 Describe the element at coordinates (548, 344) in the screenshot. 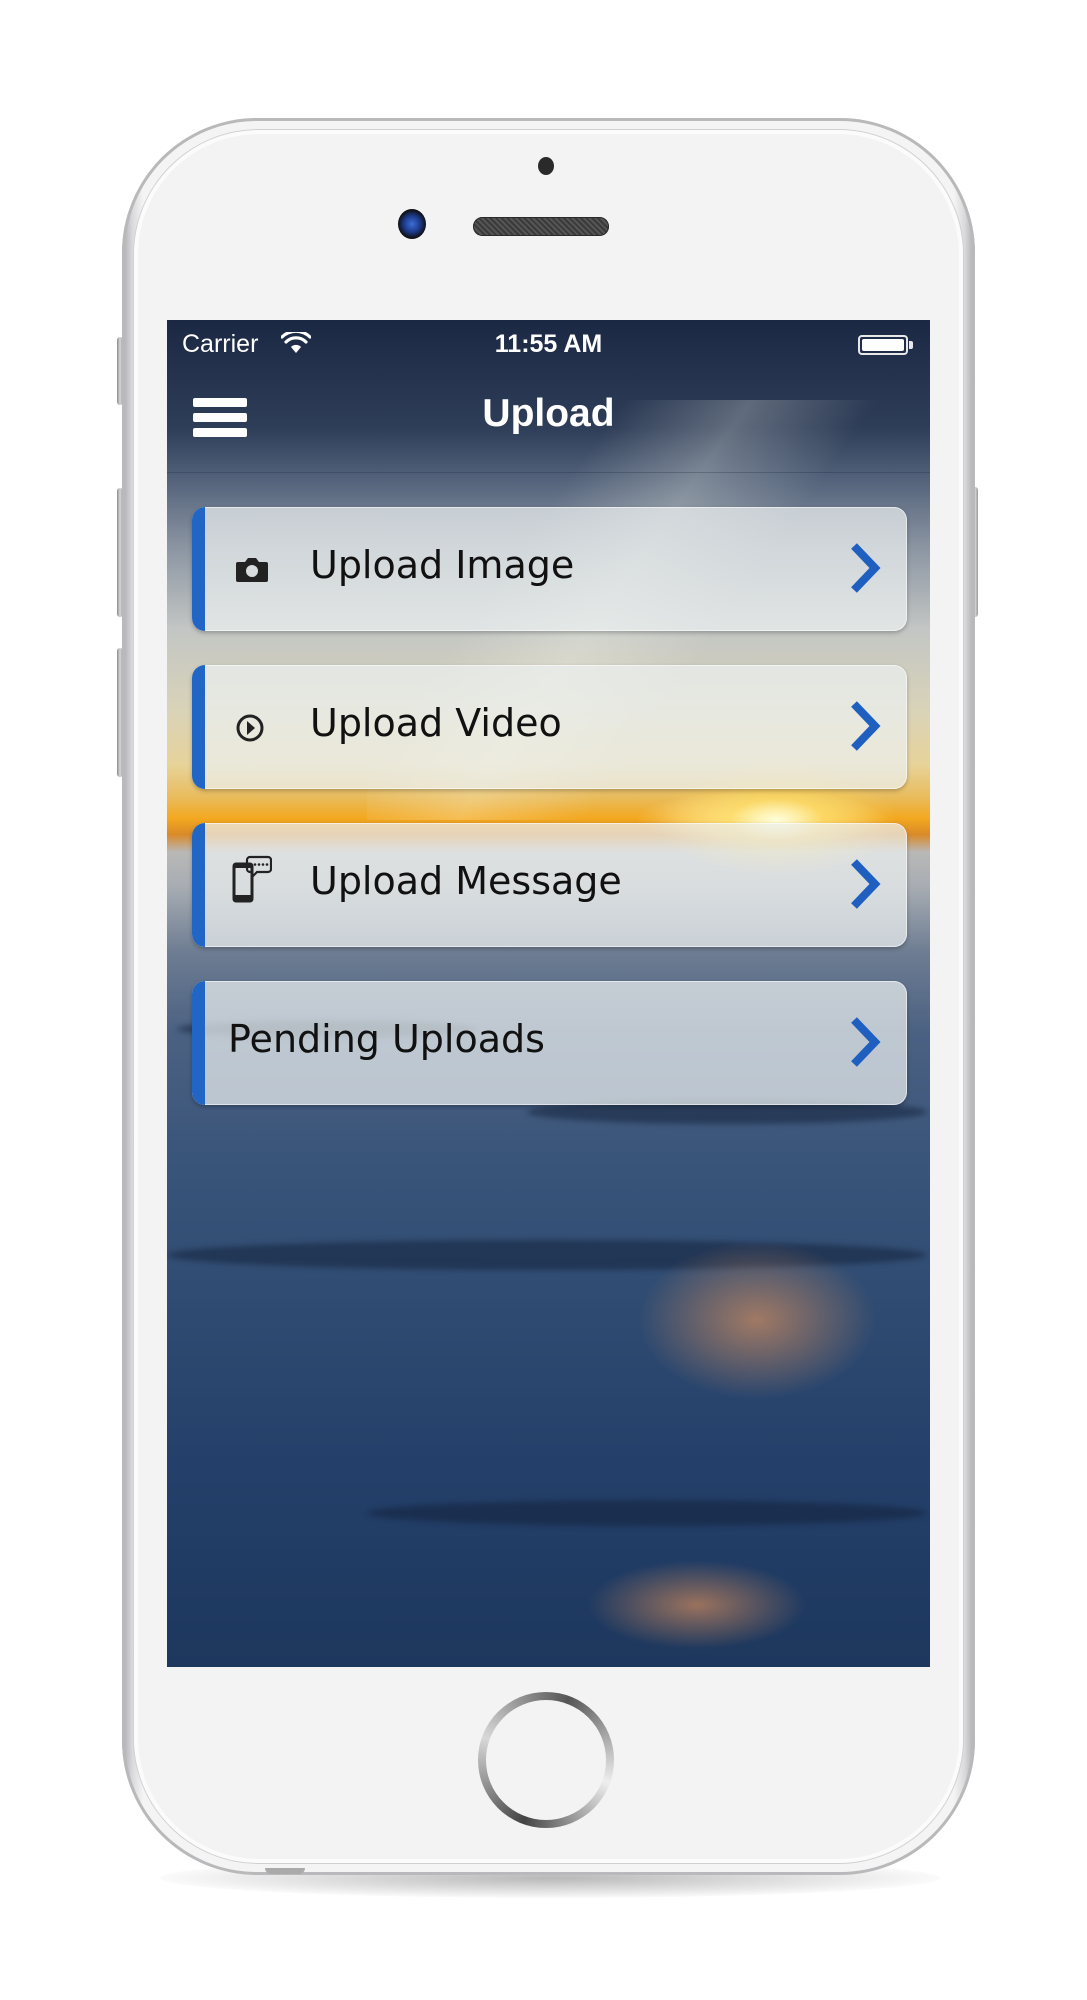

I see `status-time: 11:55 AM` at that location.